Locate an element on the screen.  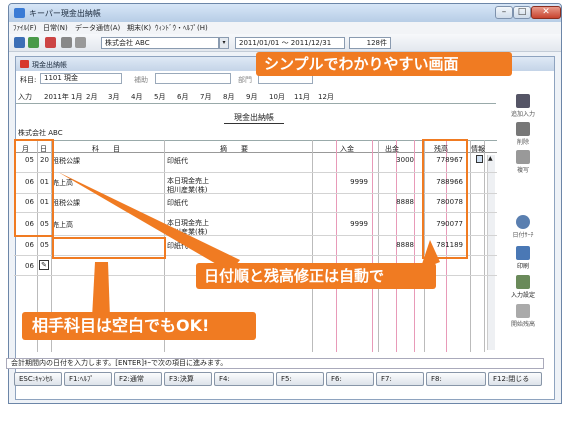
arrow-account is located at coordinates (101, 290).